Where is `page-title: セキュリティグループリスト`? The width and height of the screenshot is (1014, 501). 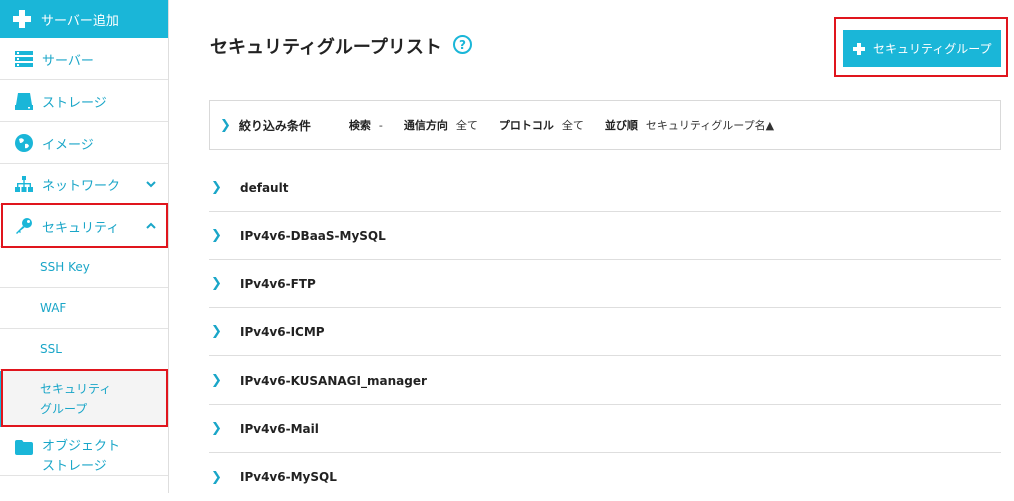
page-title: セキュリティグループリスト is located at coordinates (326, 47).